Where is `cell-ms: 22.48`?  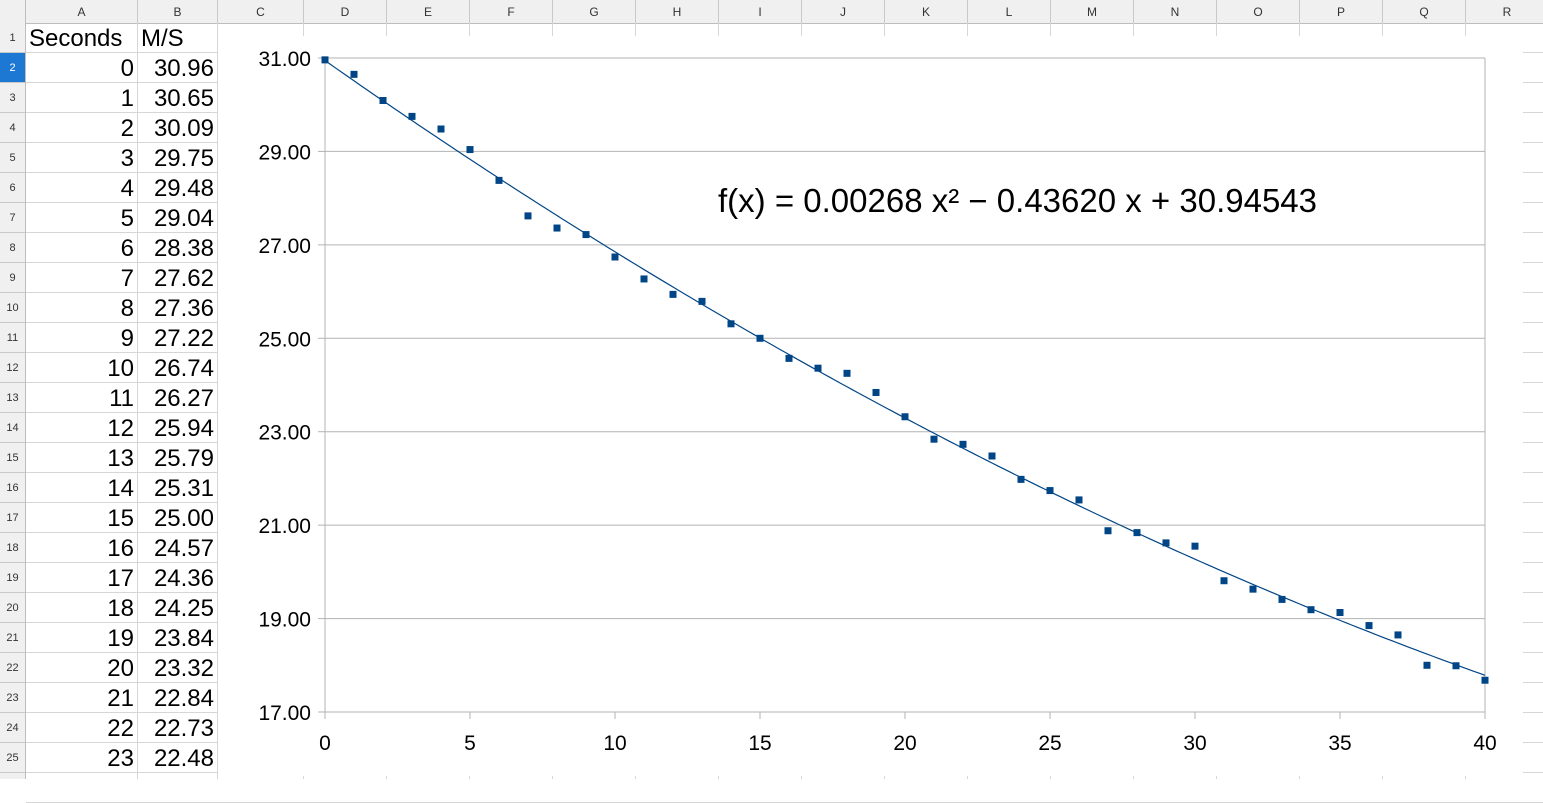 cell-ms: 22.48 is located at coordinates (178, 758).